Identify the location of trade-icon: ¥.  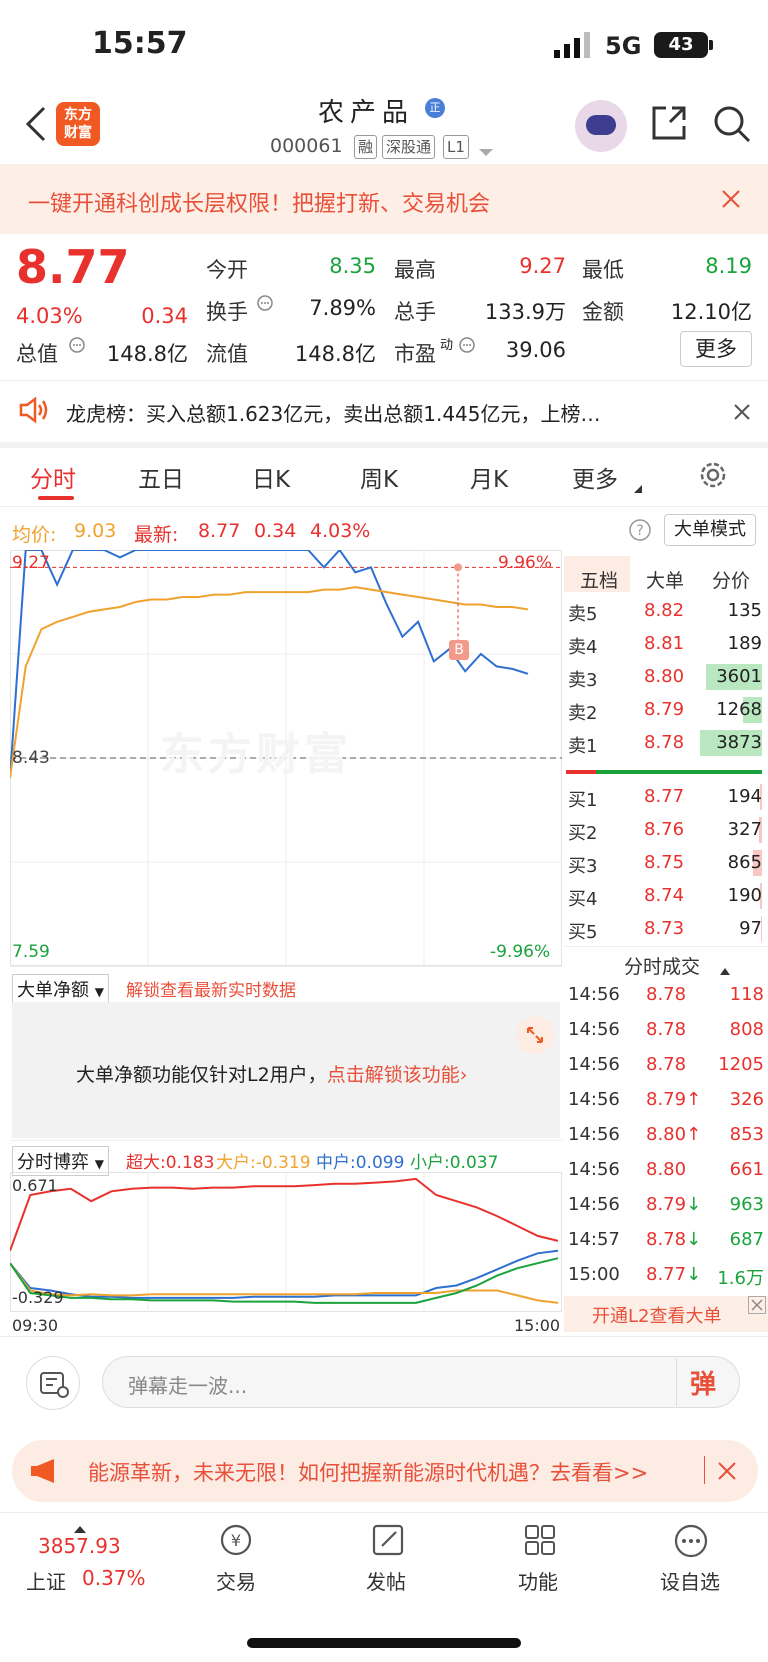
(236, 1540).